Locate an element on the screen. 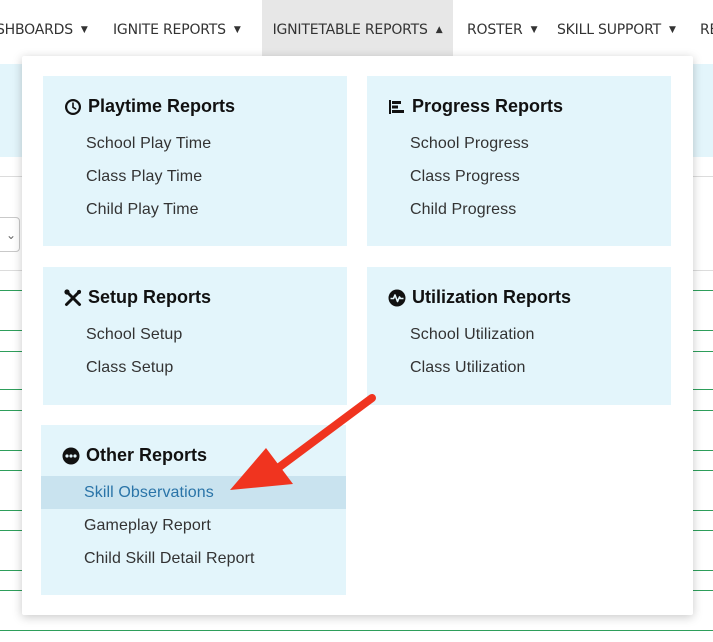 The height and width of the screenshot is (642, 713). progress-reports-heading: Progress Reports is located at coordinates (475, 106).